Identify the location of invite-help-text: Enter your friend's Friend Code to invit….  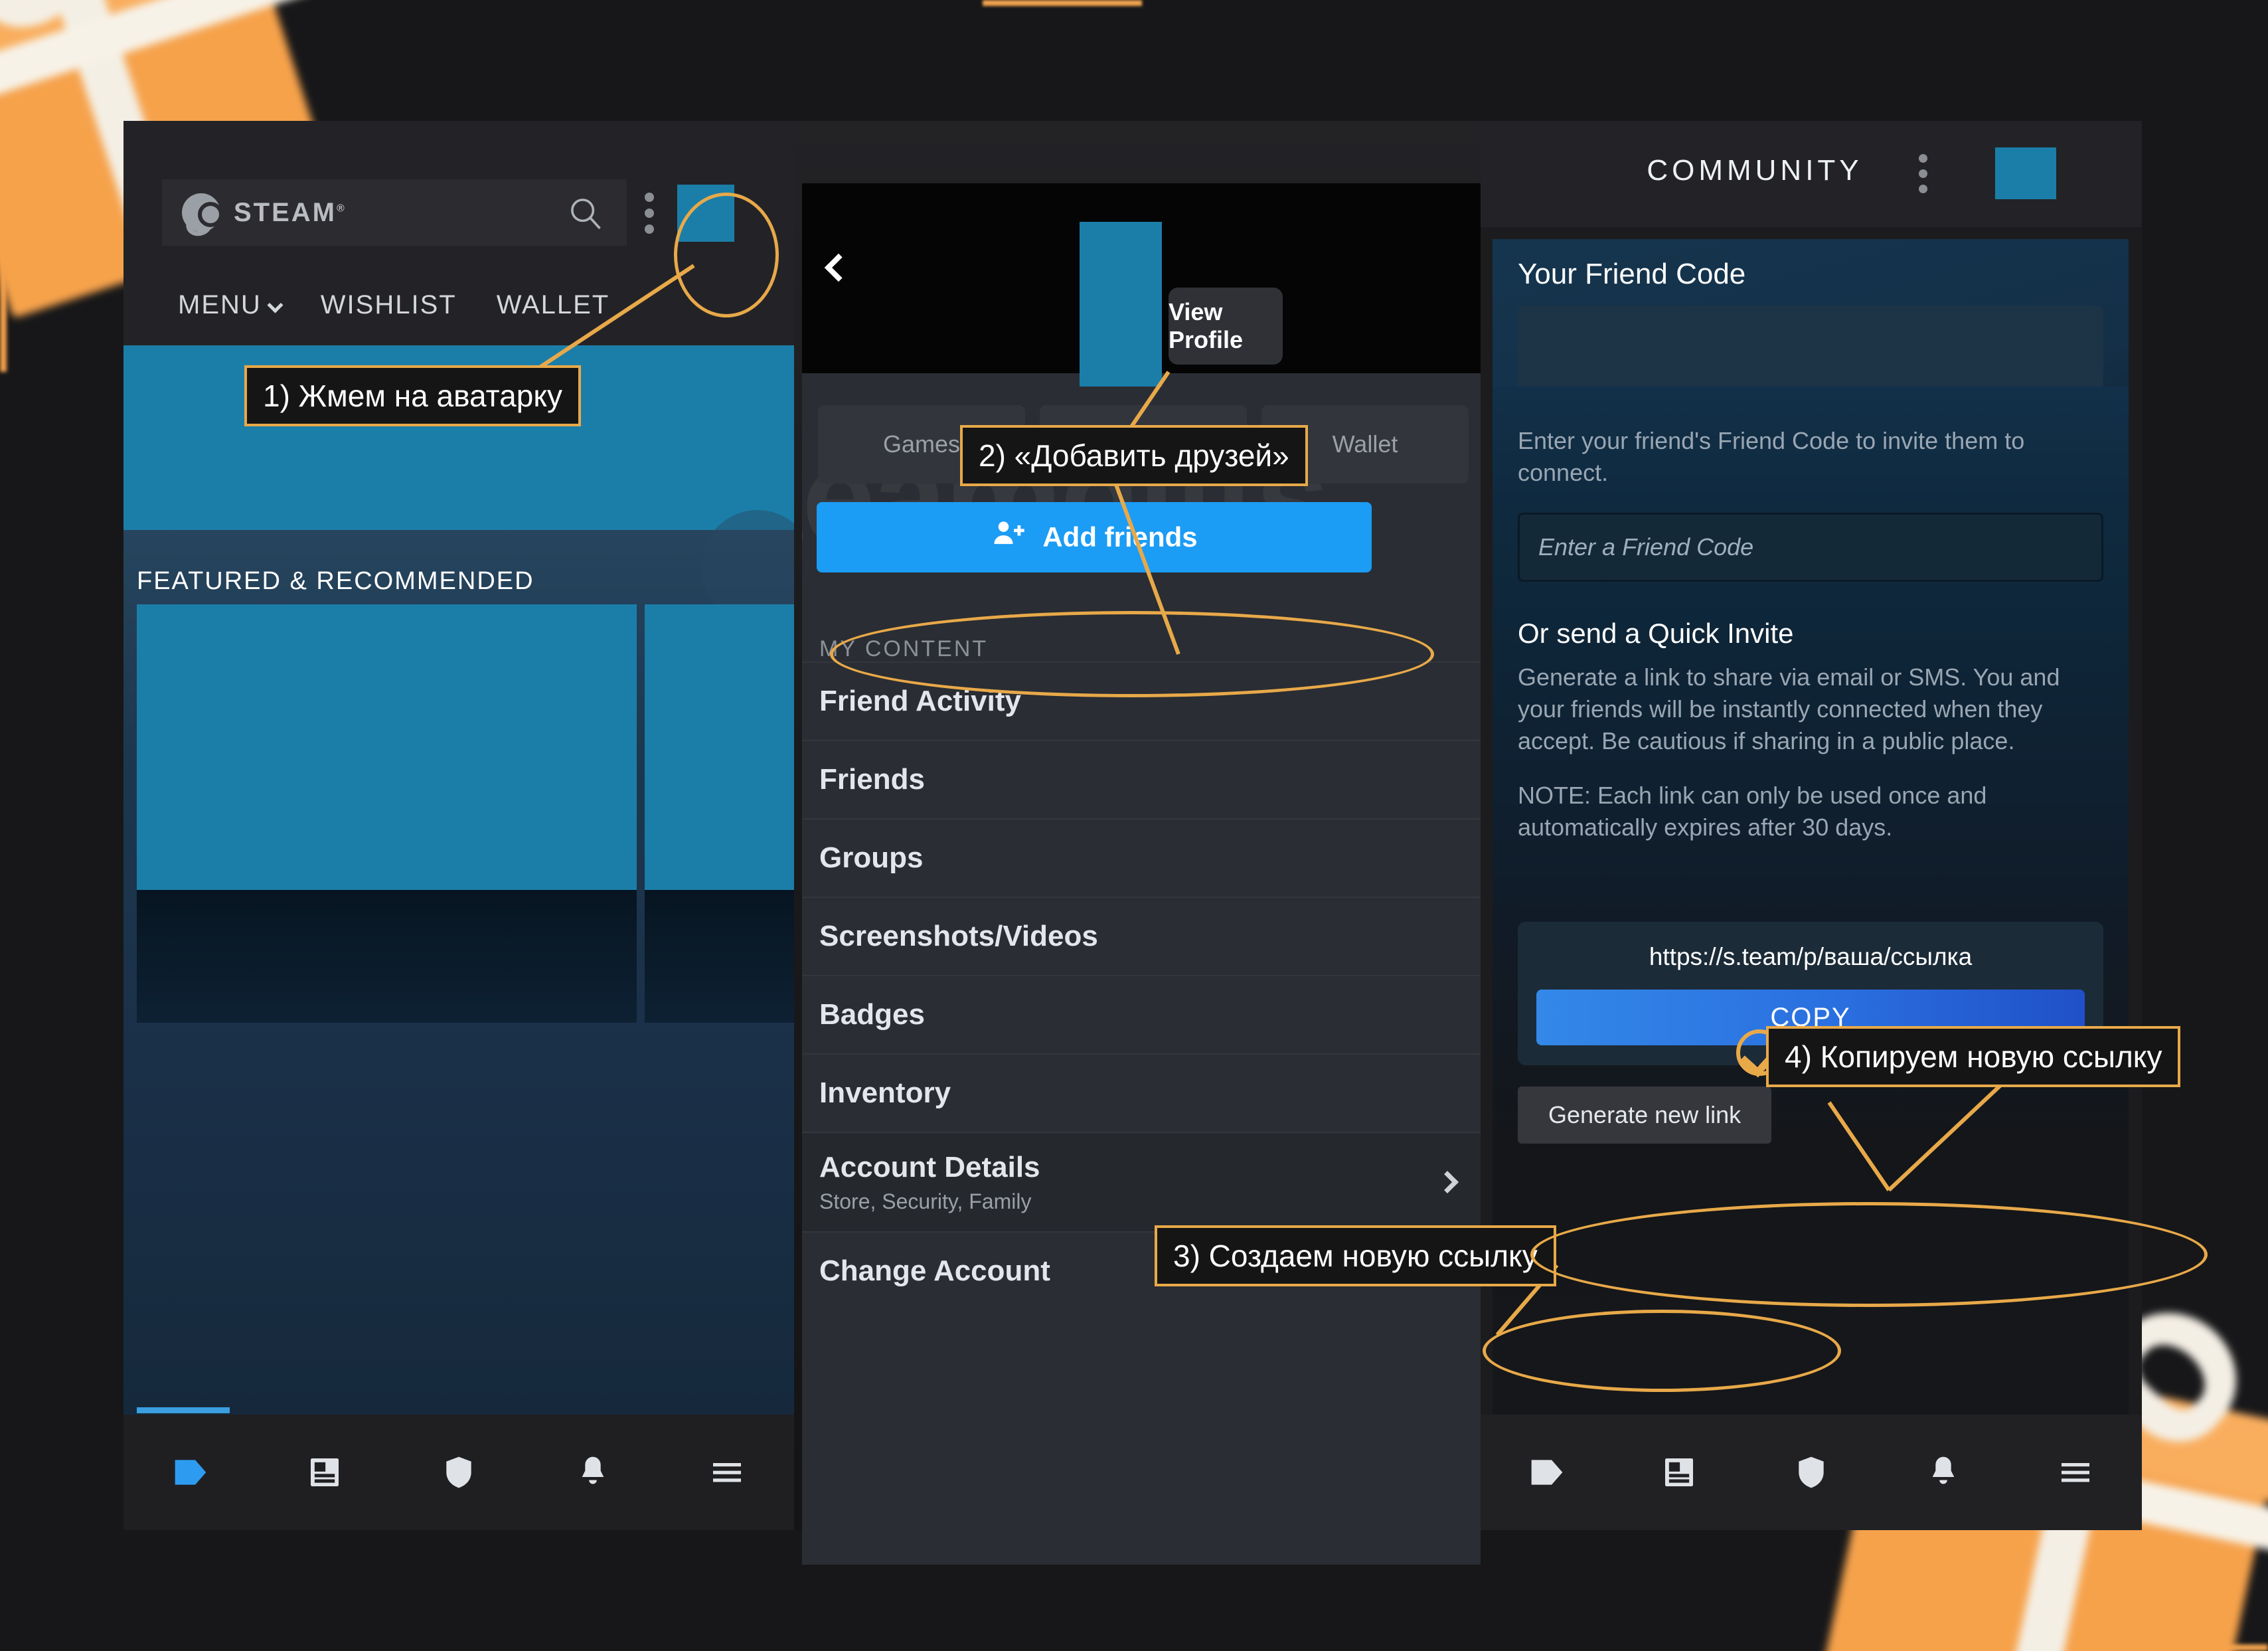
(1771, 456).